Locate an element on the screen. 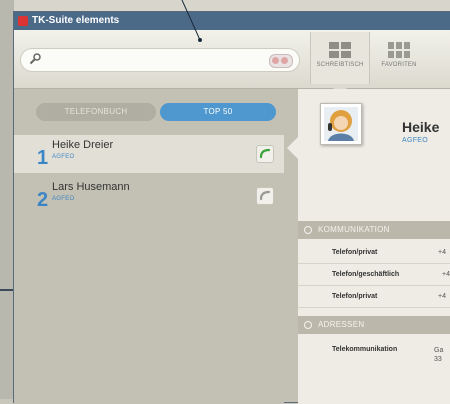 Image resolution: width=450 pixels, height=404 pixels. contact-name: Lars Husemann is located at coordinates (91, 187).